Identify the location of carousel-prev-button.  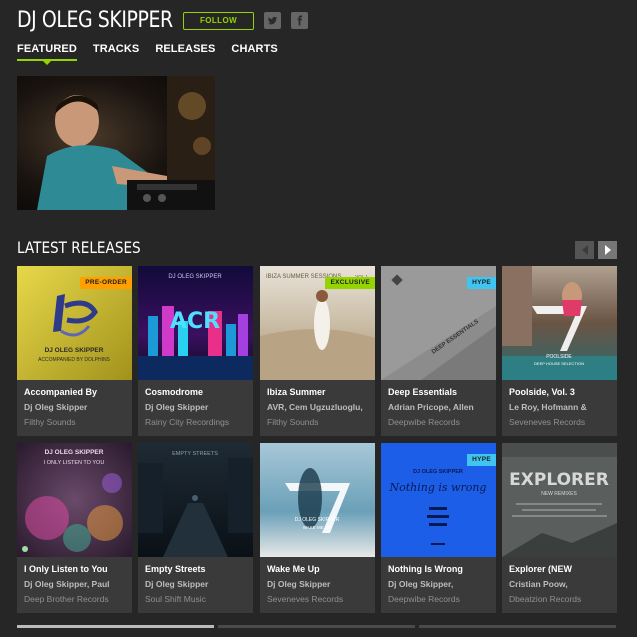
(584, 250).